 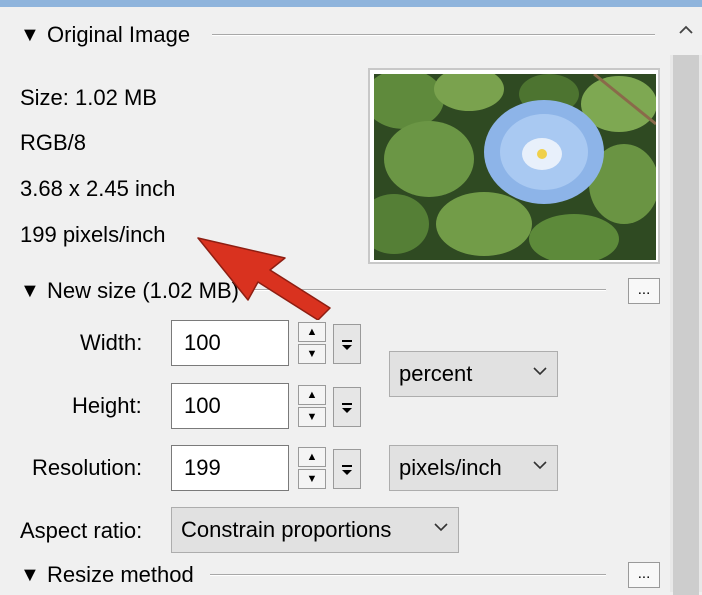 I want to click on resolution-label: Resolution:, so click(x=87, y=467).